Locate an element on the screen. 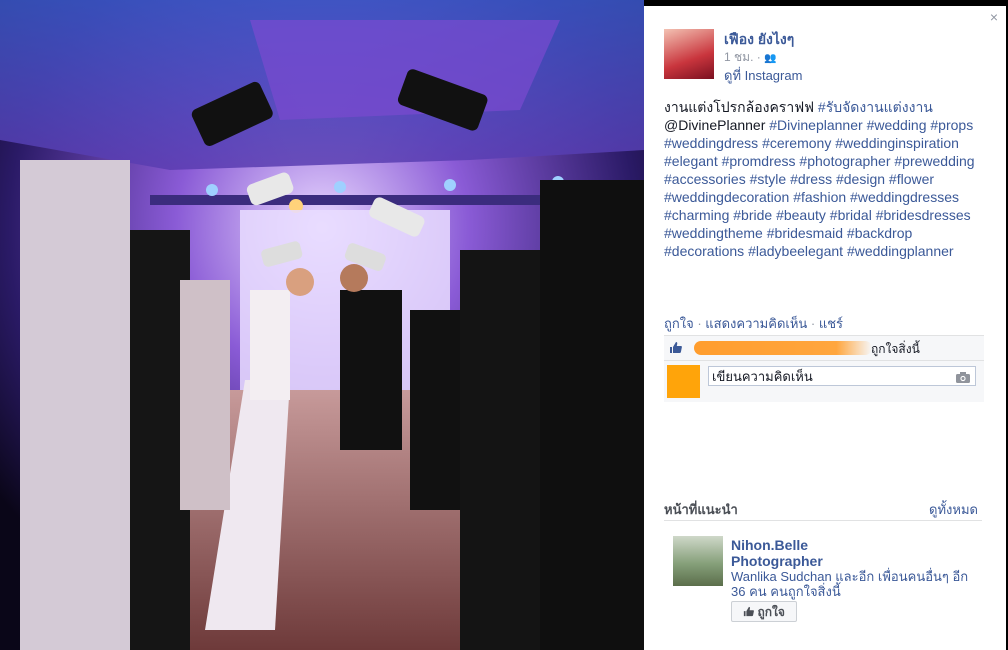  hashtag-link: #Divineplanner is located at coordinates (815, 125).